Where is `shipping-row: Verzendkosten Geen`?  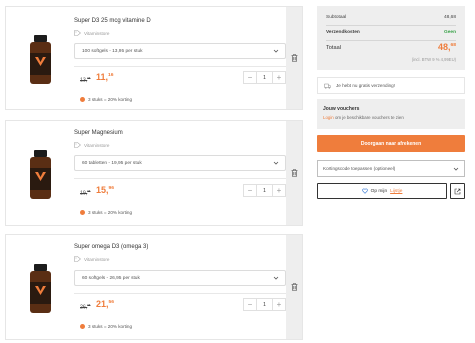 shipping-row: Verzendkosten Geen is located at coordinates (391, 32).